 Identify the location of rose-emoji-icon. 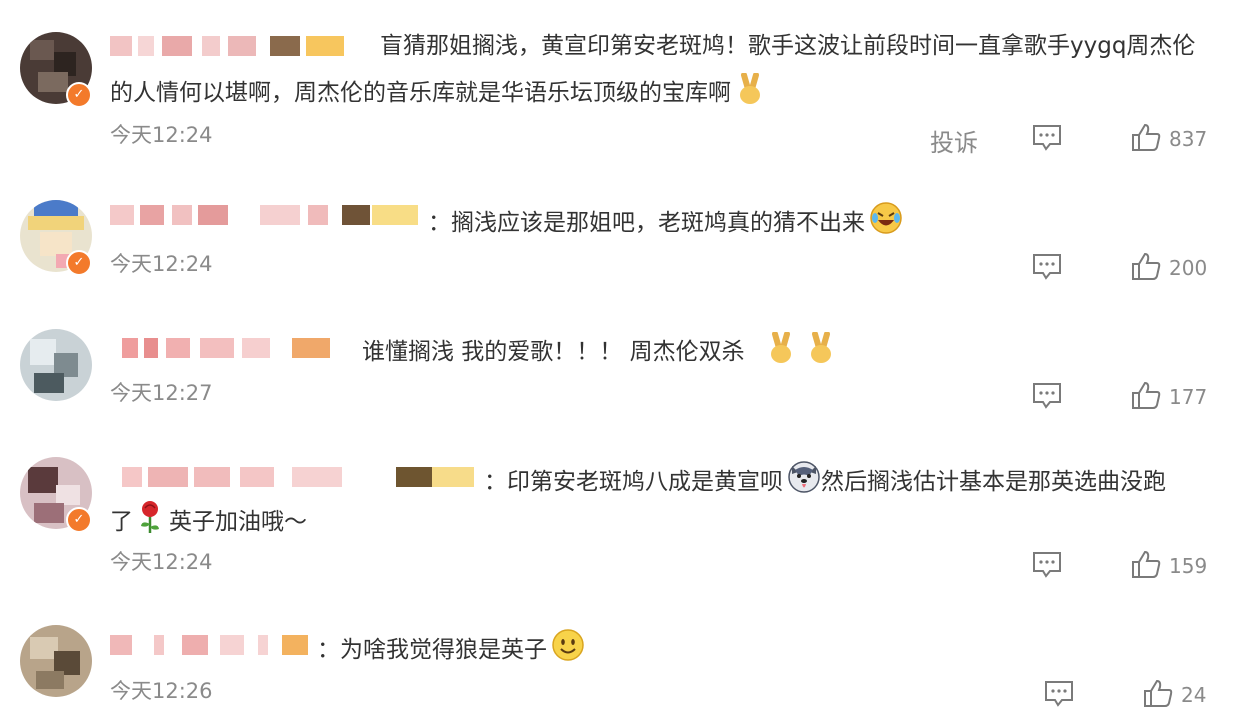
(150, 521).